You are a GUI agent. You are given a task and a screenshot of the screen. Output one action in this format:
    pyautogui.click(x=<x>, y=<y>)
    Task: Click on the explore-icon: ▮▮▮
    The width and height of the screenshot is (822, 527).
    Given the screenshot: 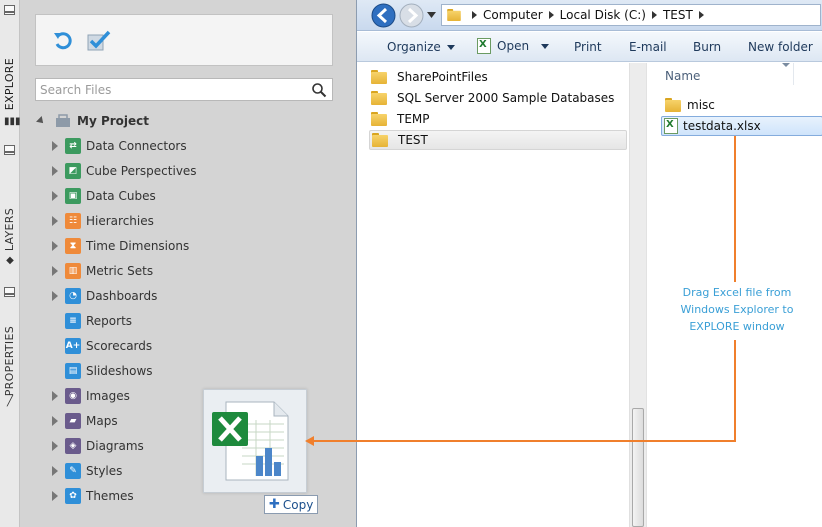 What is the action you would take?
    pyautogui.click(x=12, y=121)
    